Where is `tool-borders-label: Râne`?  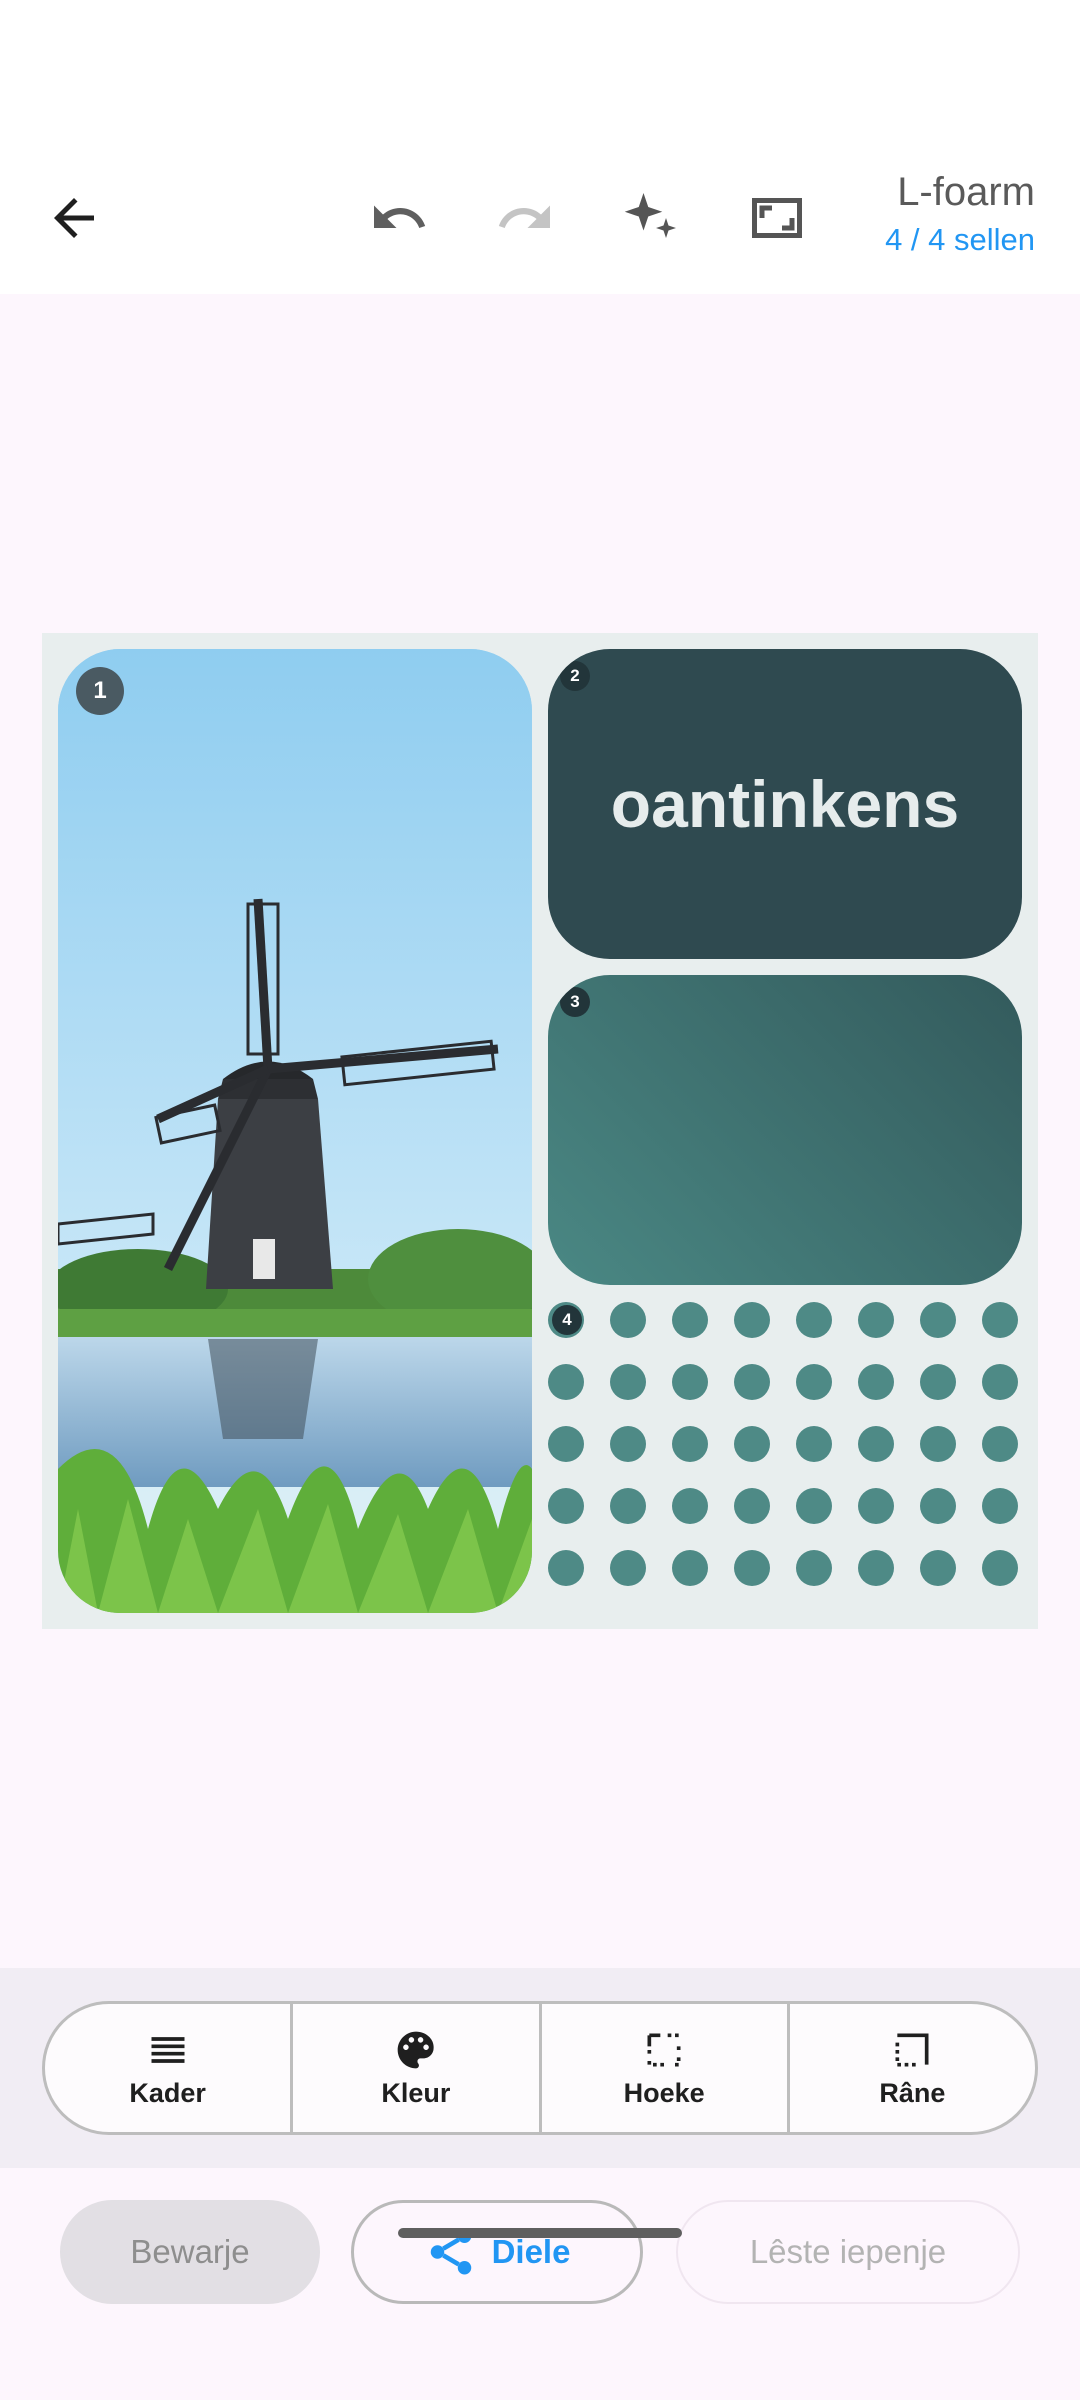 tool-borders-label: Râne is located at coordinates (912, 2092).